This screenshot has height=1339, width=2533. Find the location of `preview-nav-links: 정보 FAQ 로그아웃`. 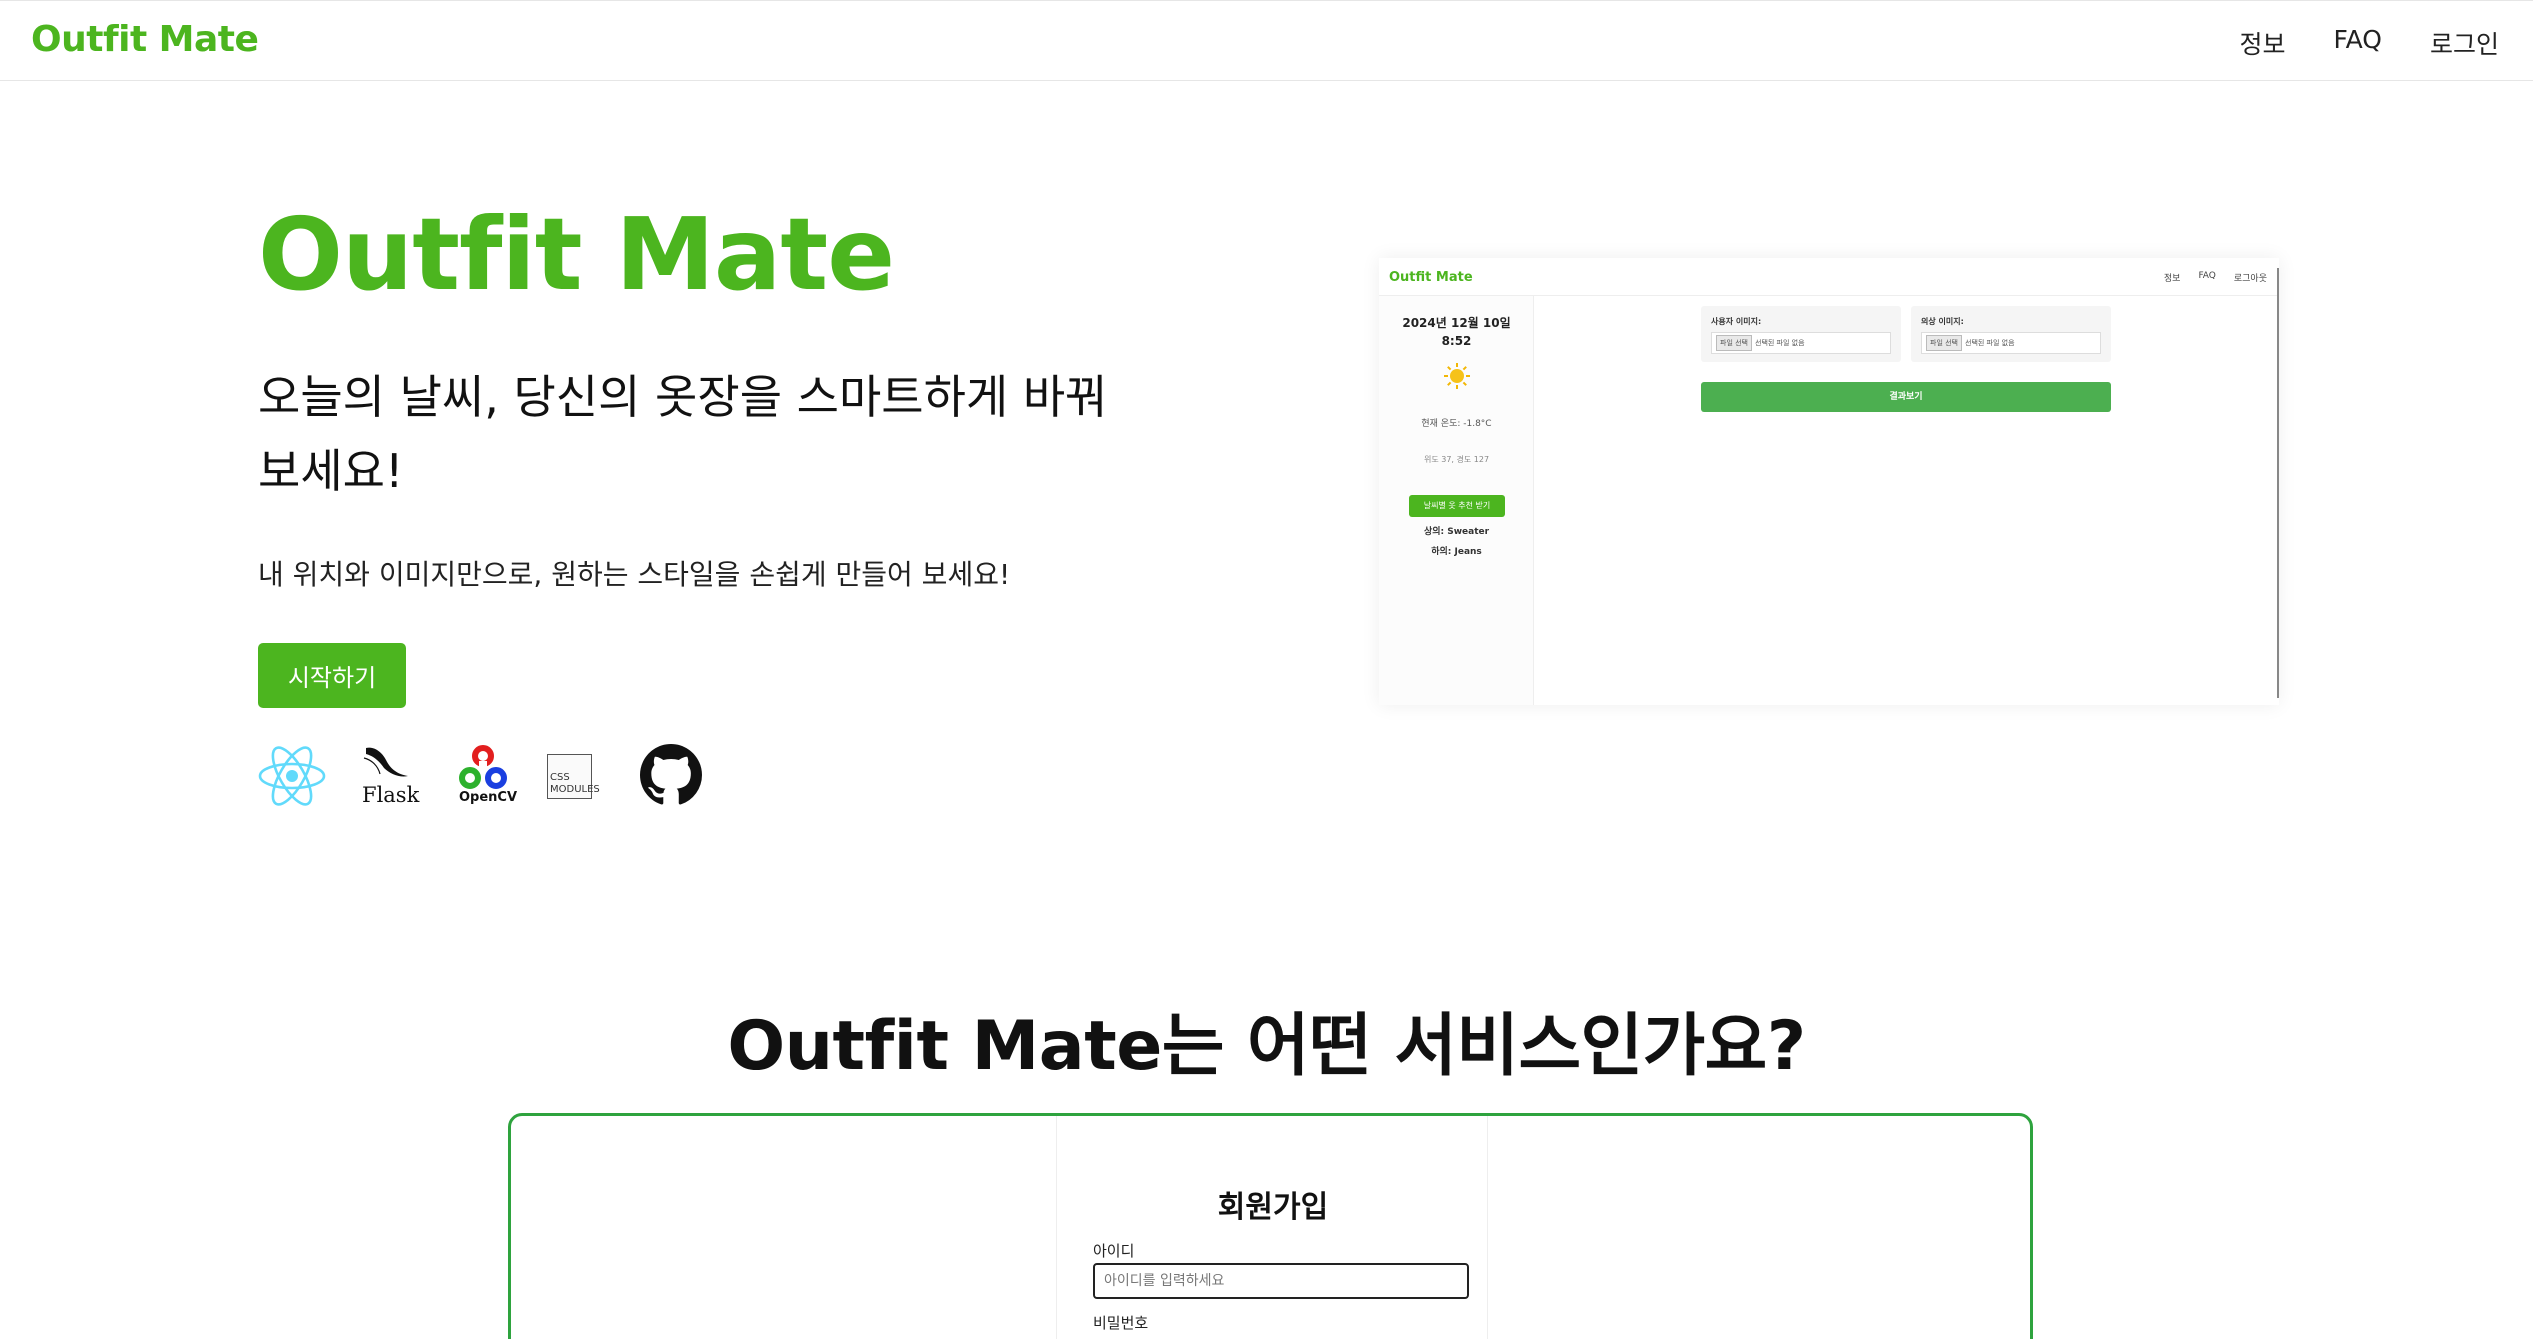

preview-nav-links: 정보 FAQ 로그아웃 is located at coordinates (2215, 277).